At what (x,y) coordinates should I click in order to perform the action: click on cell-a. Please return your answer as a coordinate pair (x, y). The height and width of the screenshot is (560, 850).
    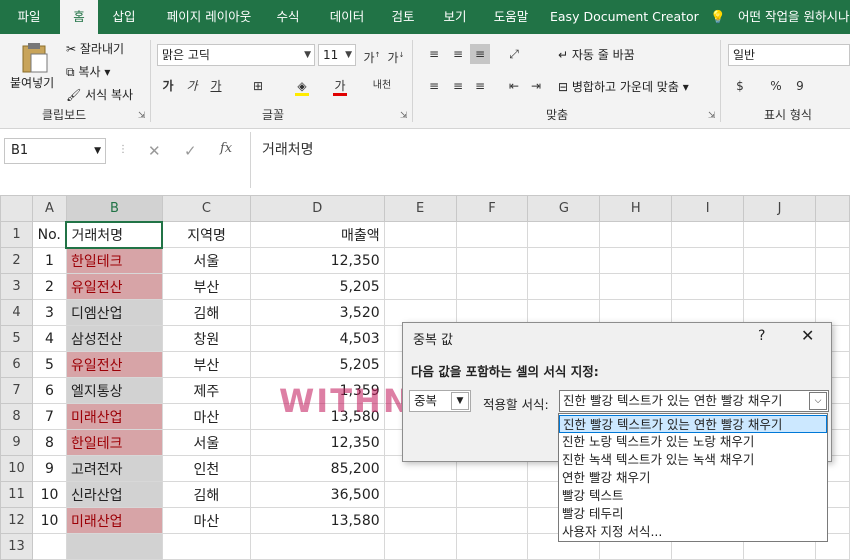
    Looking at the image, I should click on (49, 546).